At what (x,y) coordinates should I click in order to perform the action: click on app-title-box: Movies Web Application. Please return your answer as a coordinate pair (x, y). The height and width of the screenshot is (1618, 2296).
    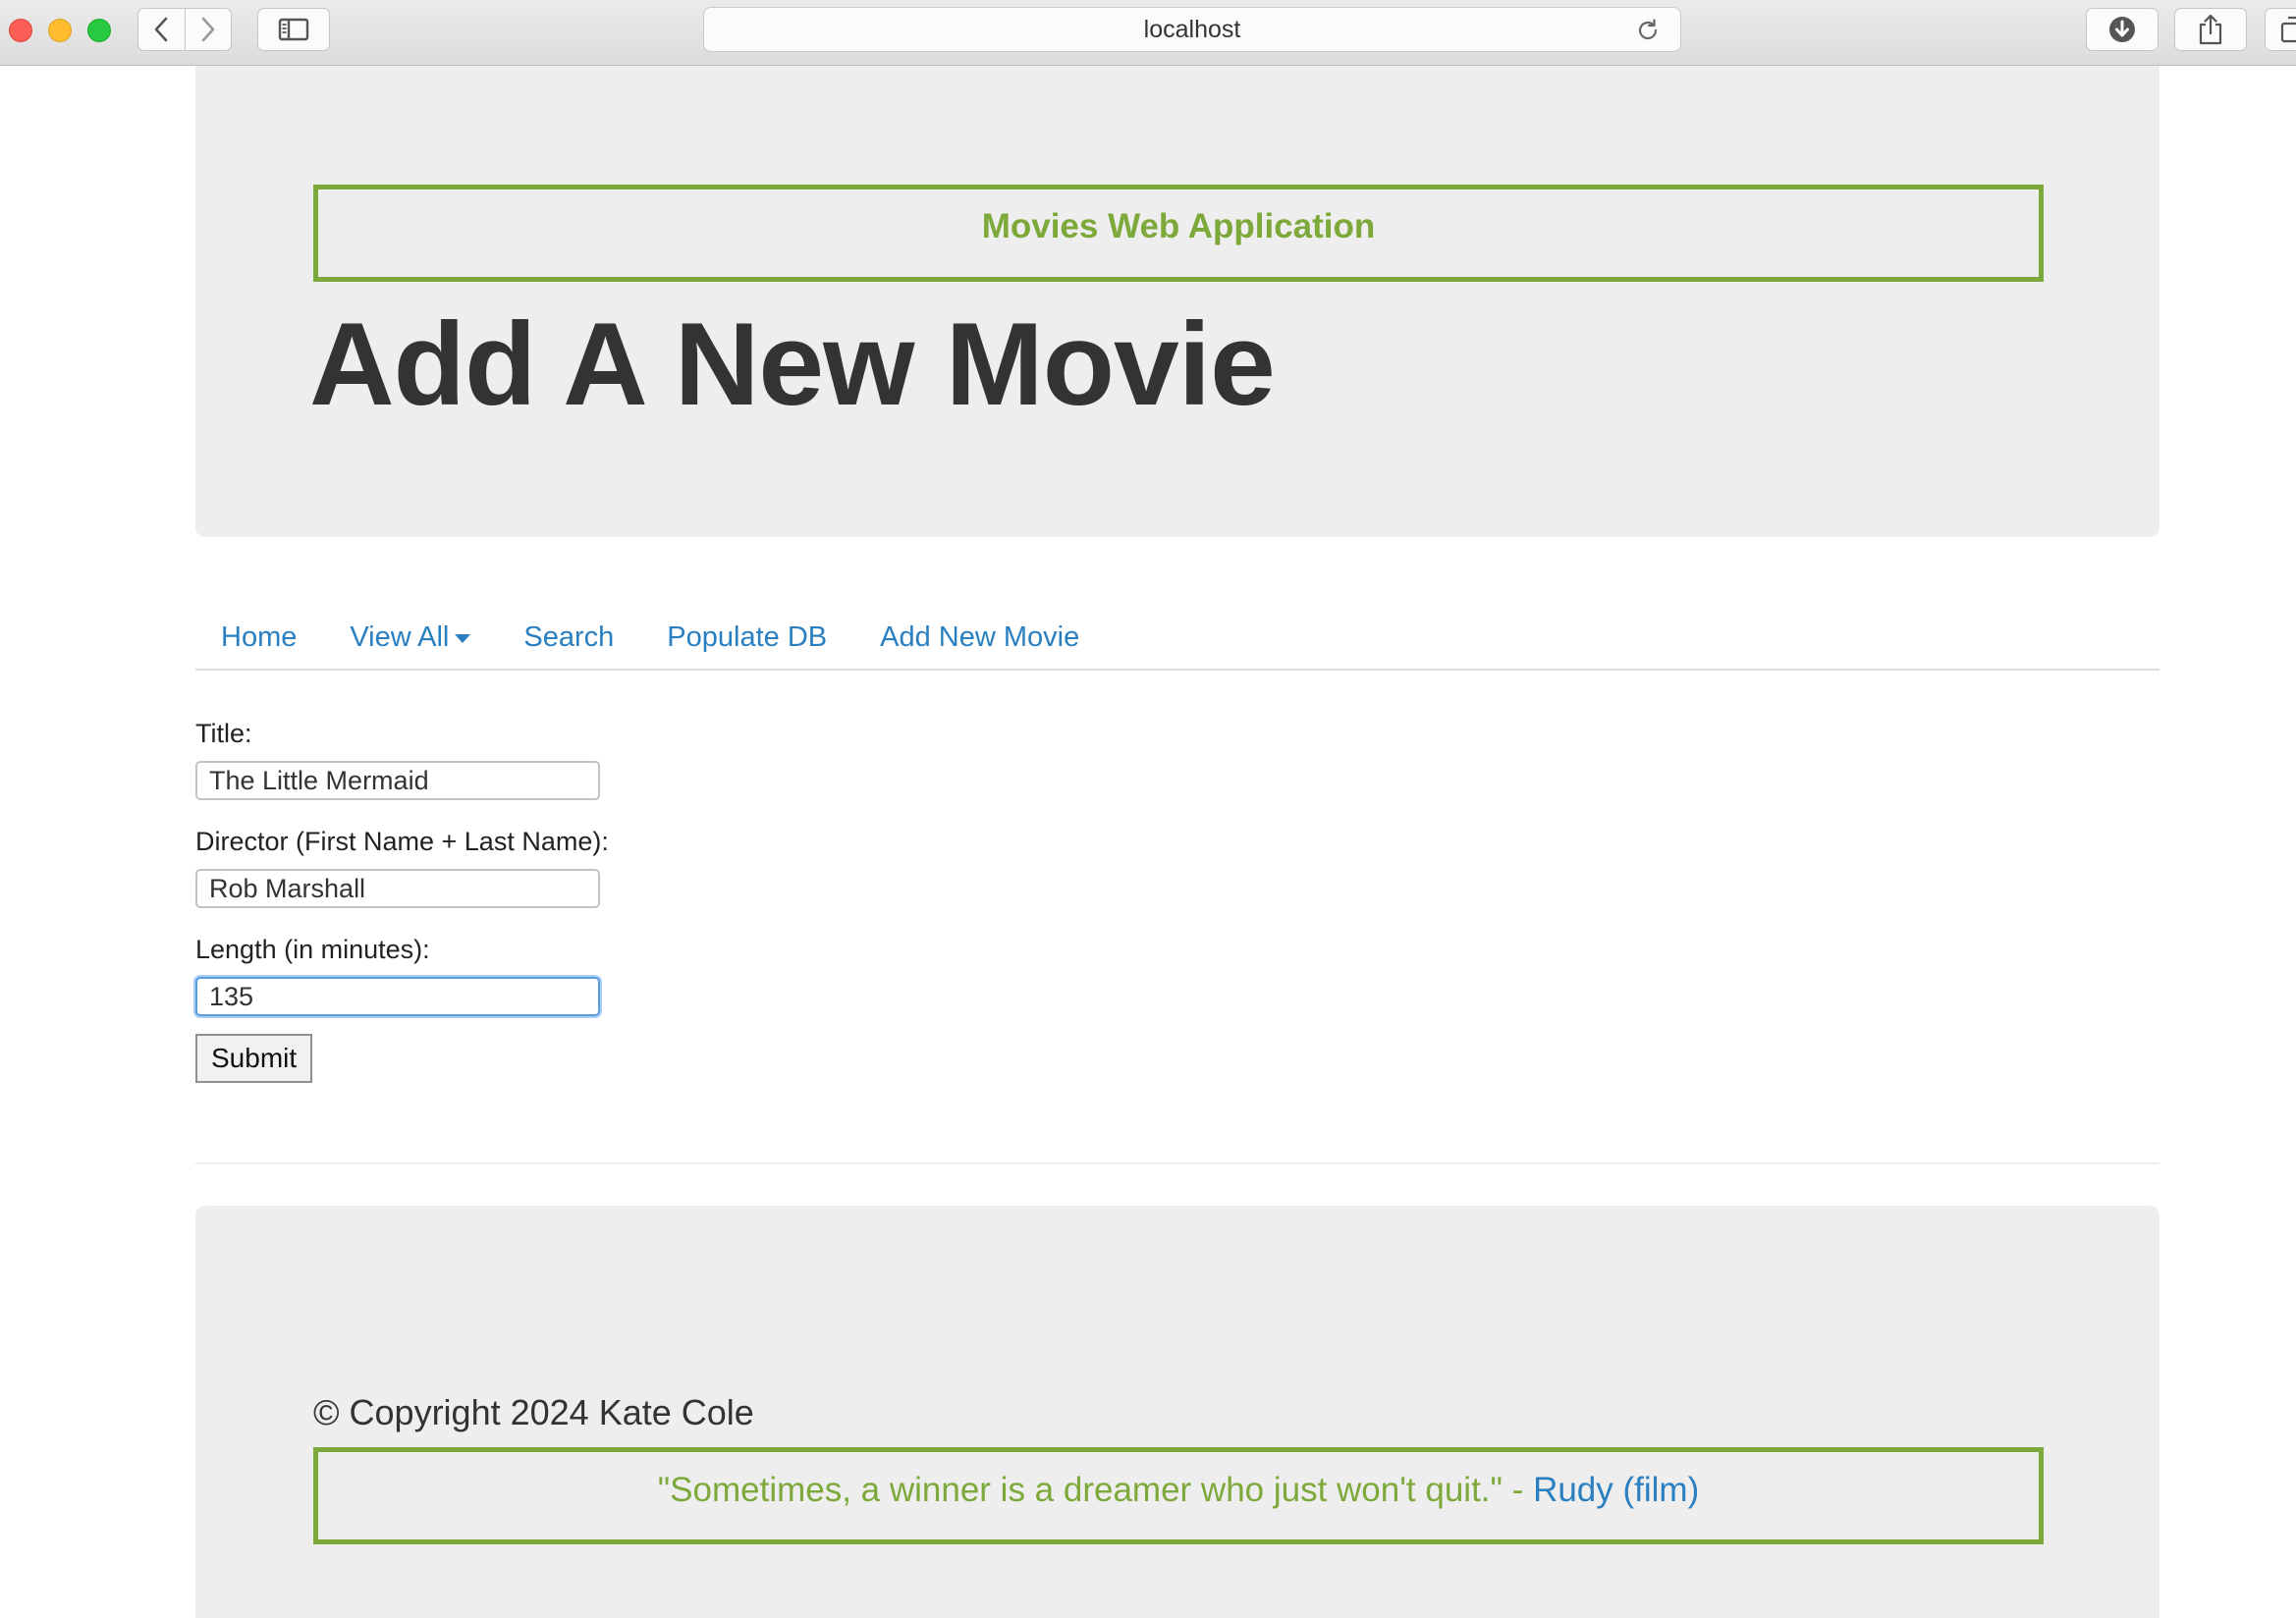
    Looking at the image, I should click on (1178, 233).